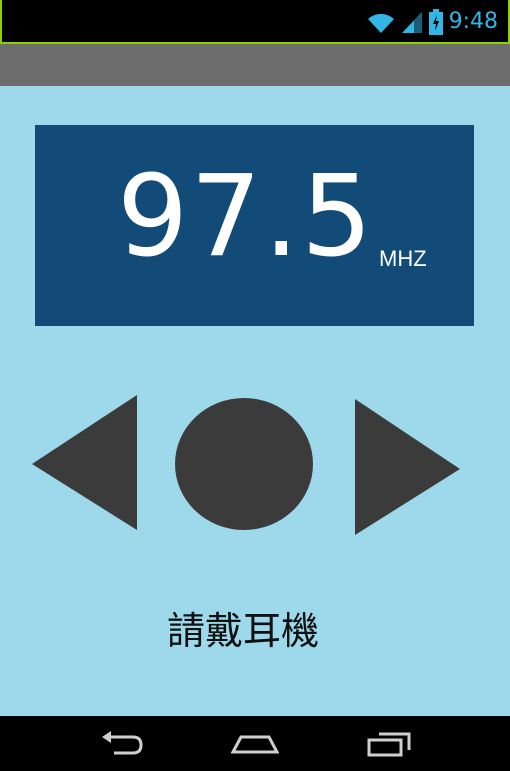  I want to click on next-triangle-icon, so click(408, 467).